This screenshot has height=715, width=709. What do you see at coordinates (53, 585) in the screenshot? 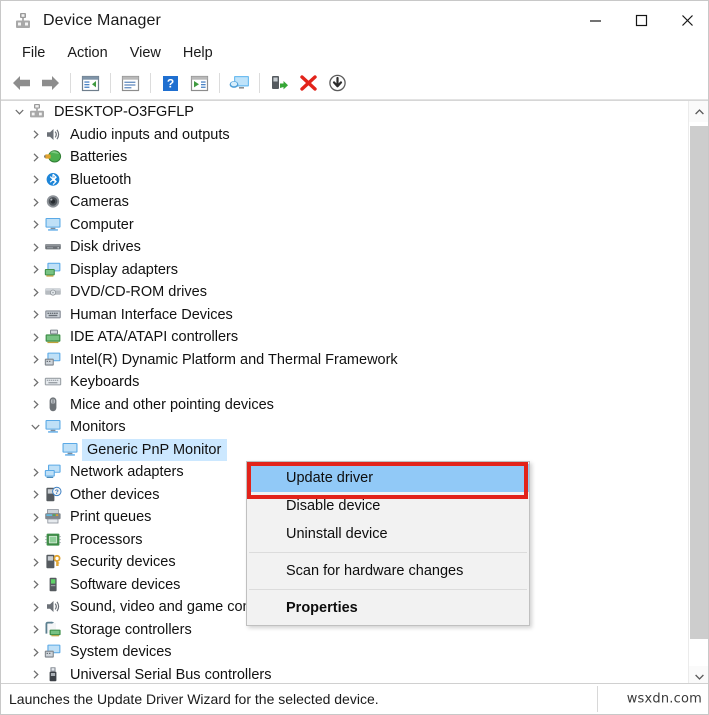
I see `software-device-icon` at bounding box center [53, 585].